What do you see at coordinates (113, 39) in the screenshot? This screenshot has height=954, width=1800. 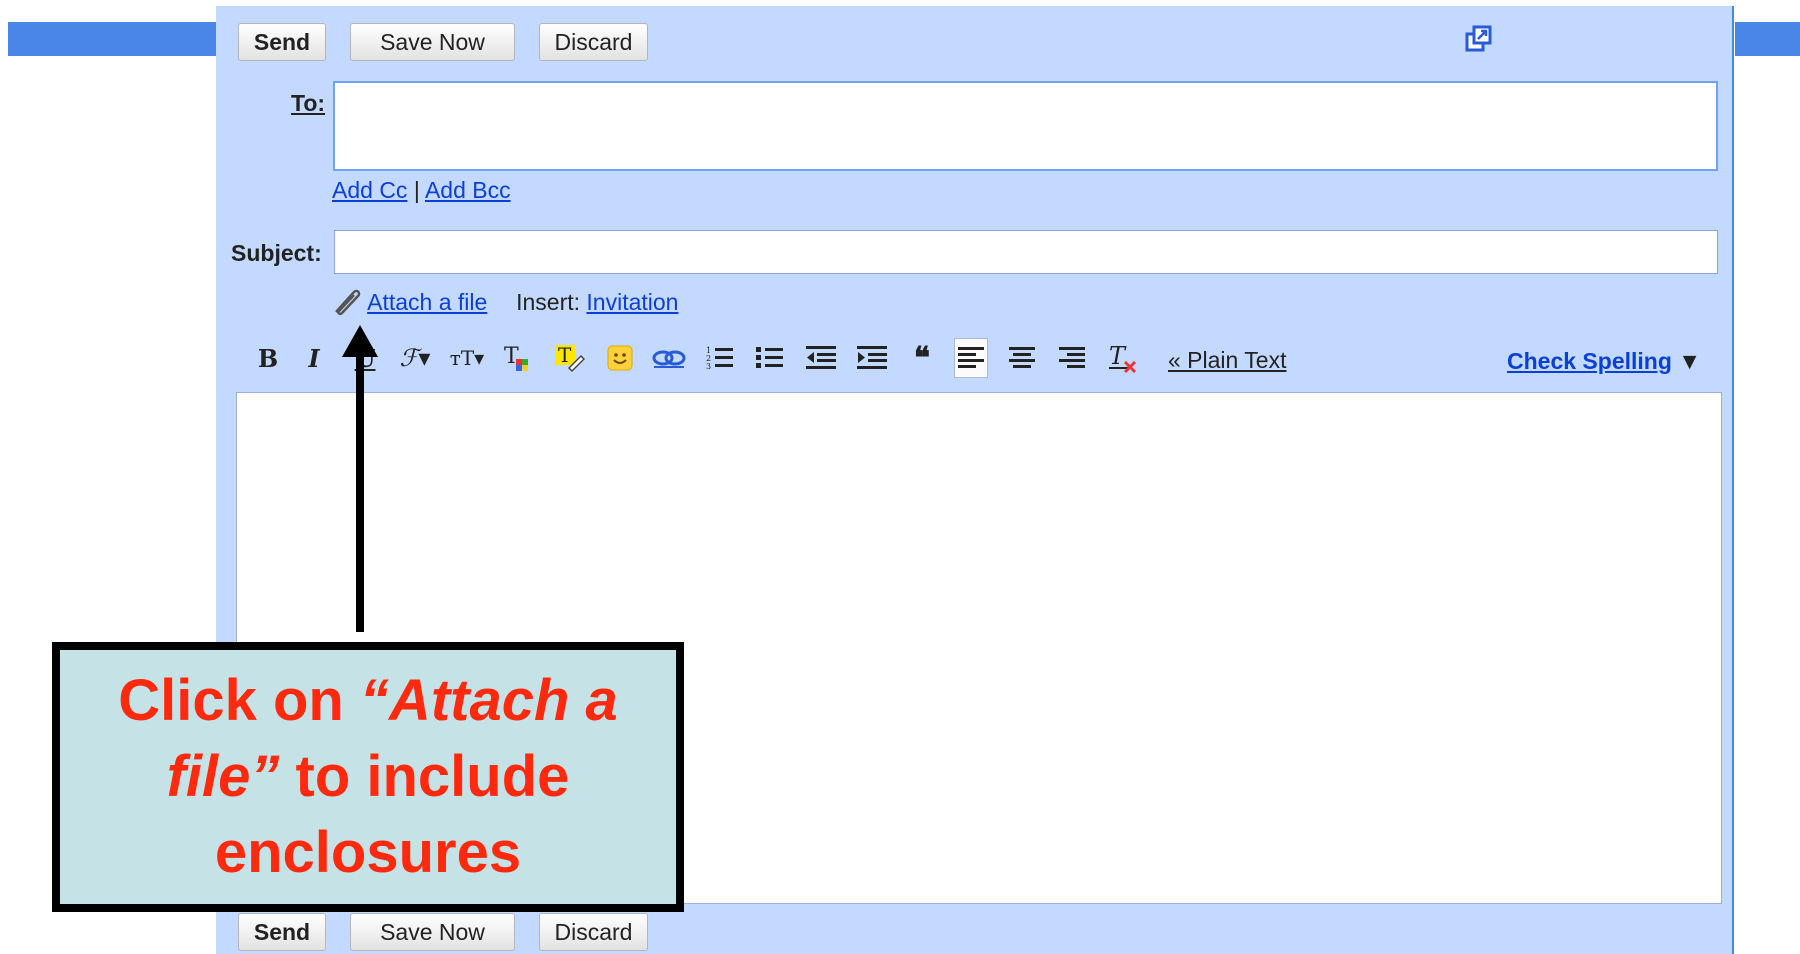 I see `top-blue-bar-left` at bounding box center [113, 39].